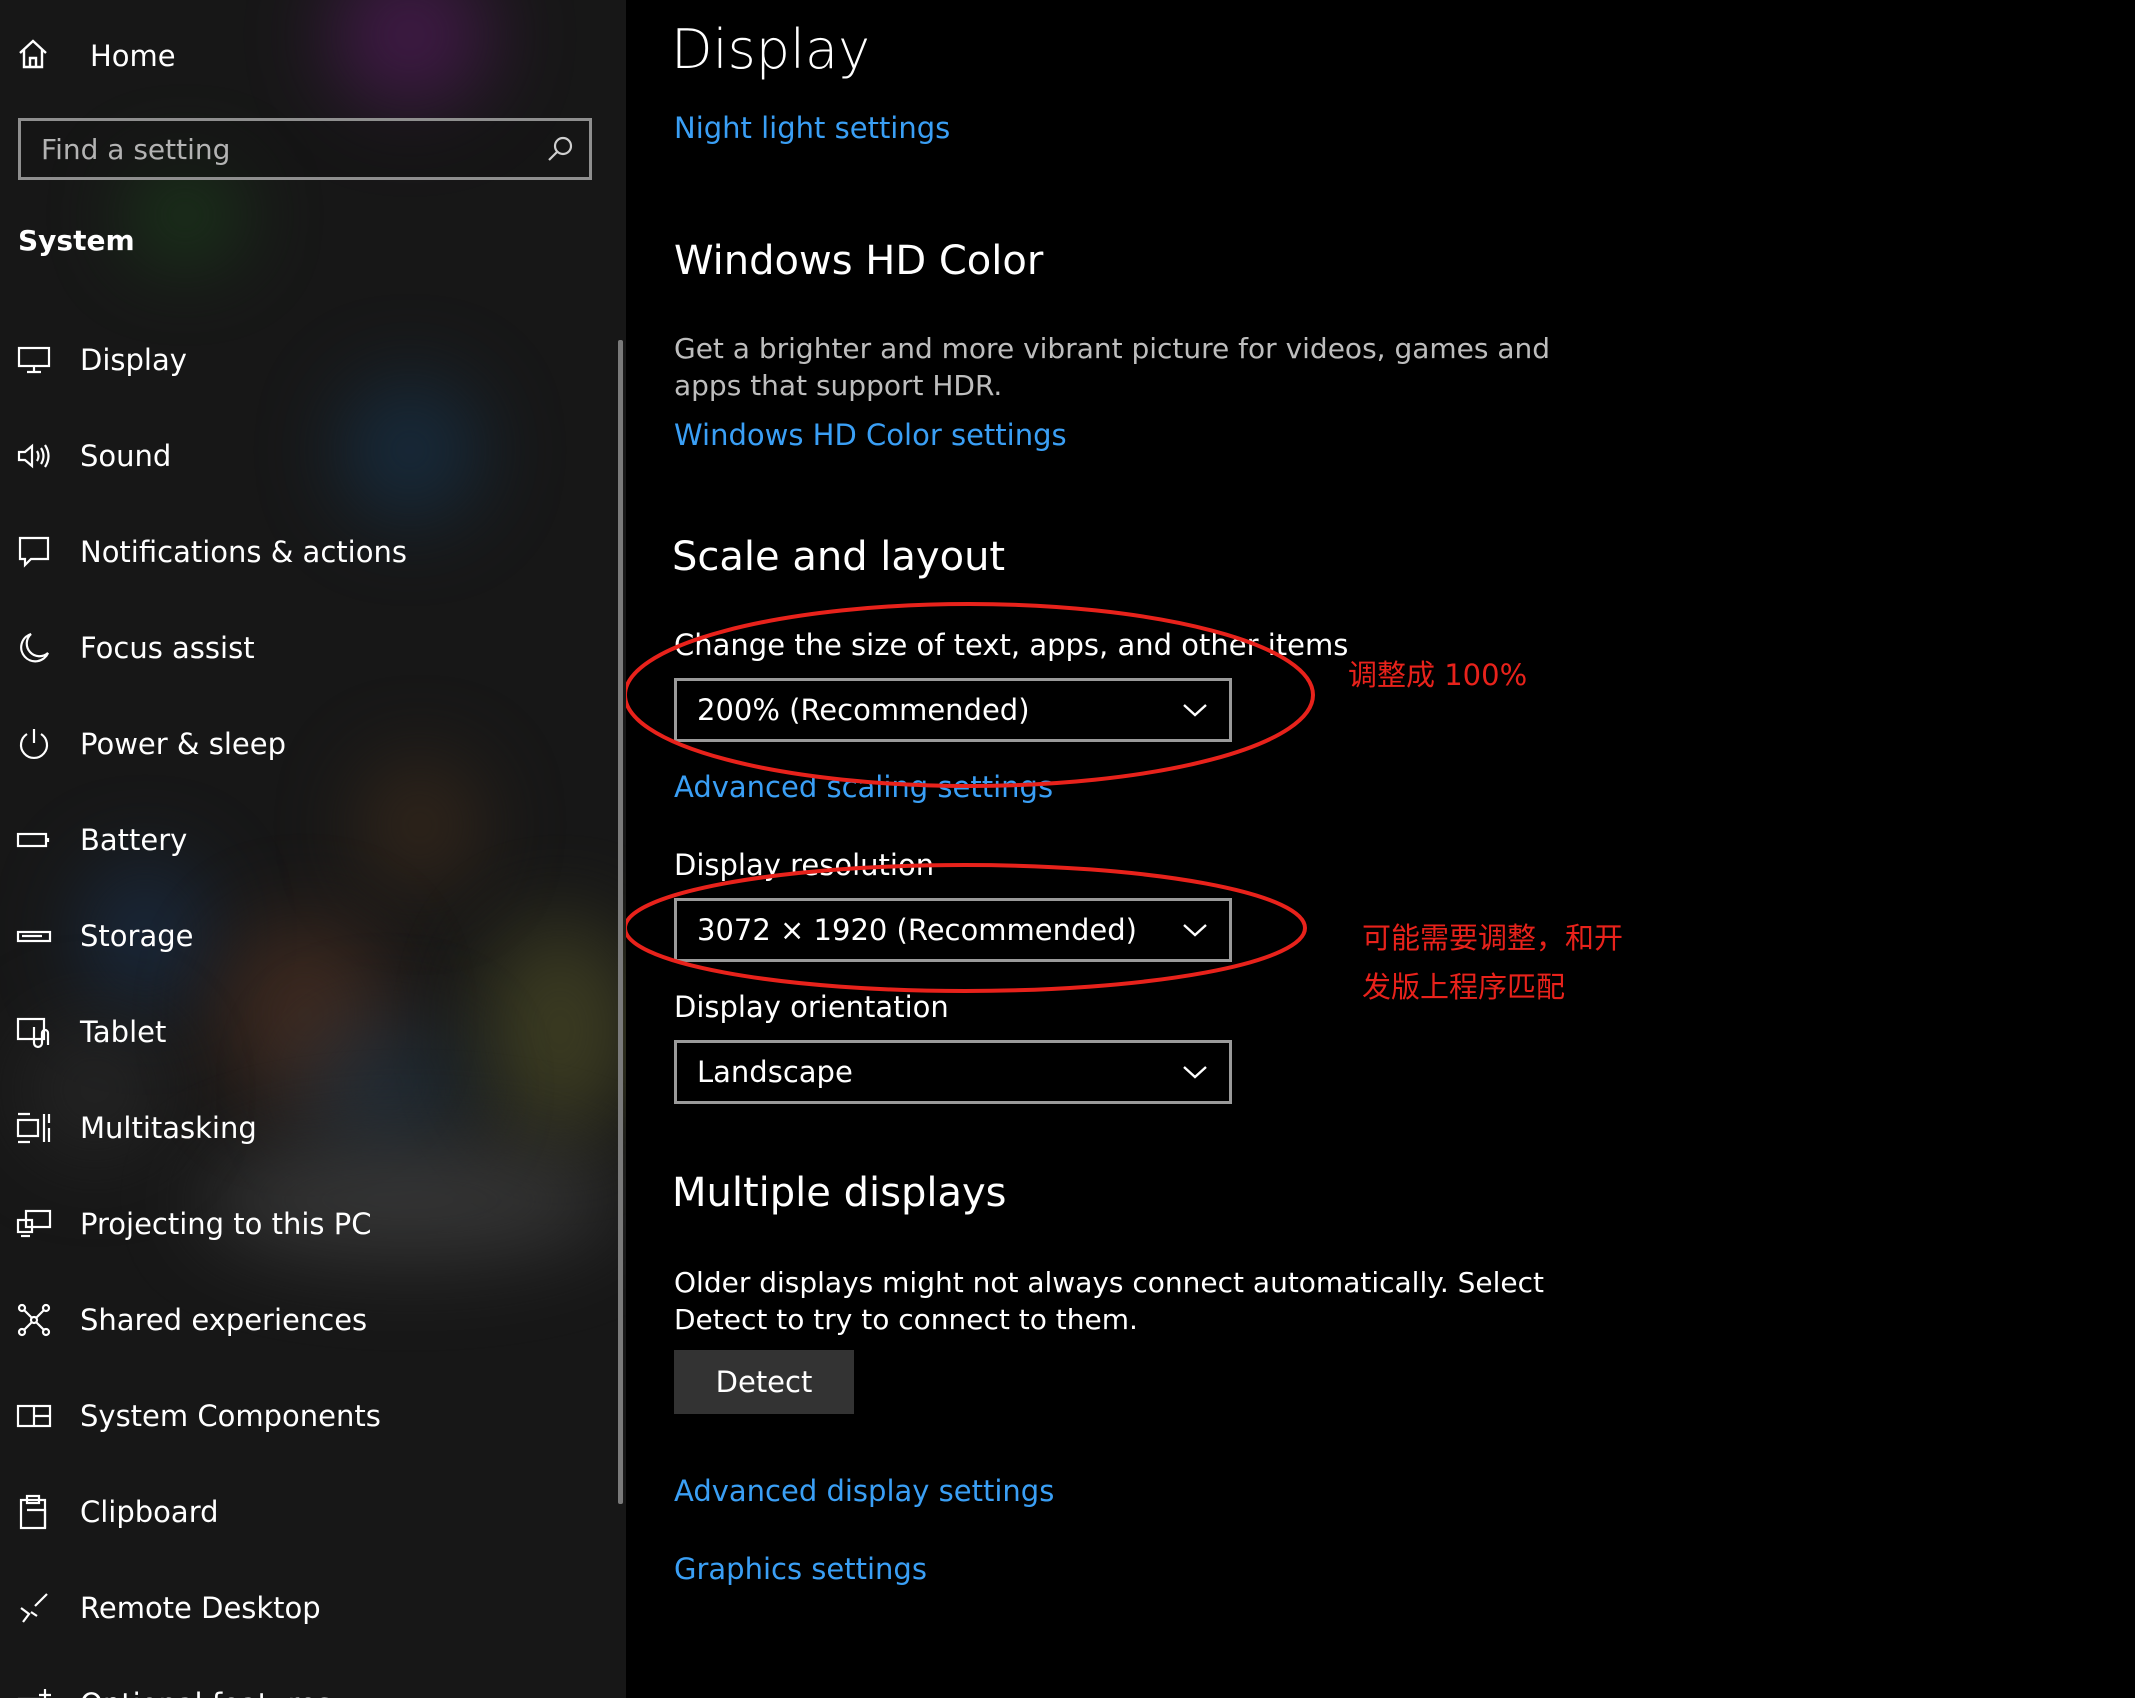 This screenshot has width=2135, height=1698. What do you see at coordinates (620, 922) in the screenshot?
I see `sidebar-scrollbar` at bounding box center [620, 922].